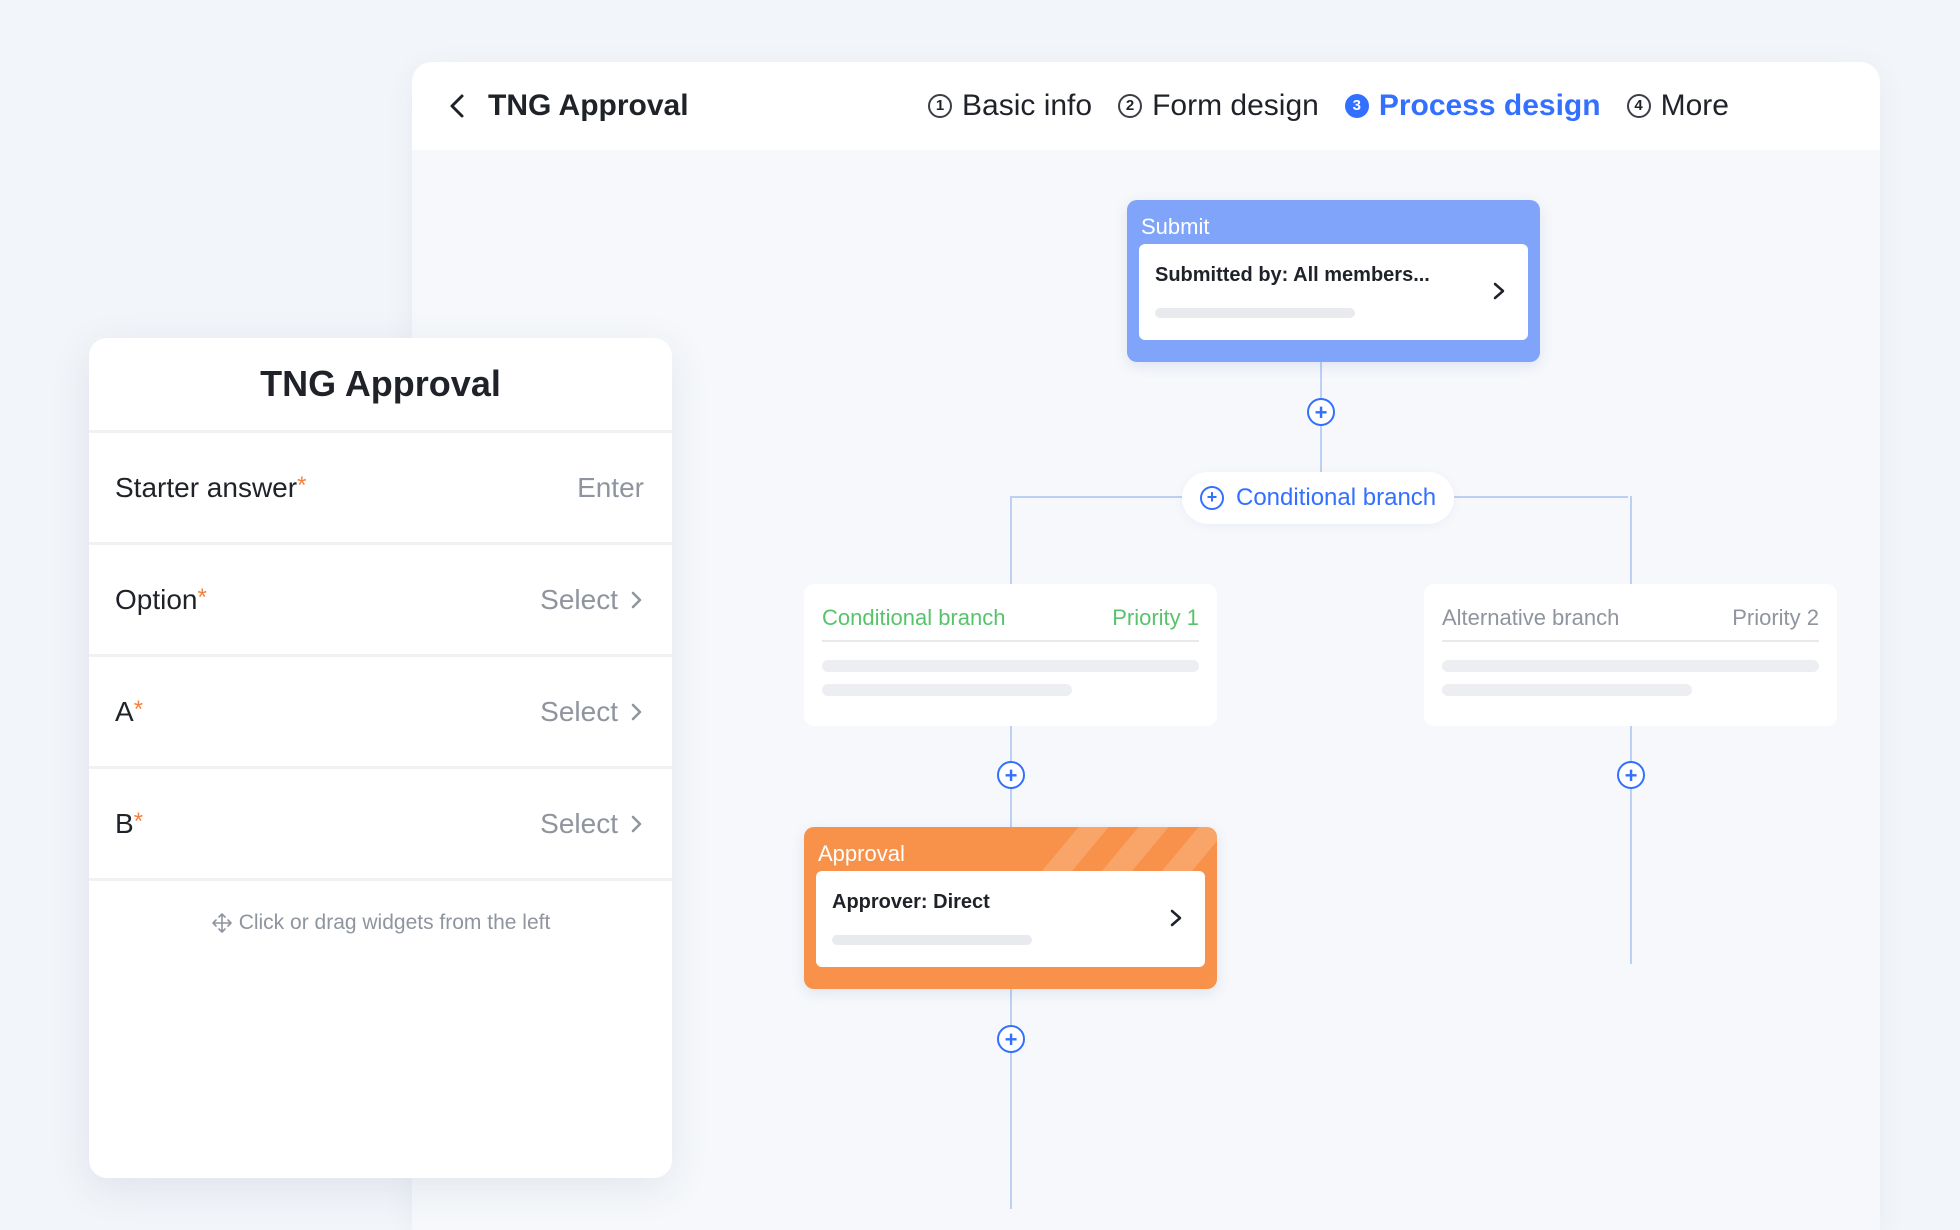 The width and height of the screenshot is (1960, 1230). I want to click on field-label: A*, so click(129, 711).